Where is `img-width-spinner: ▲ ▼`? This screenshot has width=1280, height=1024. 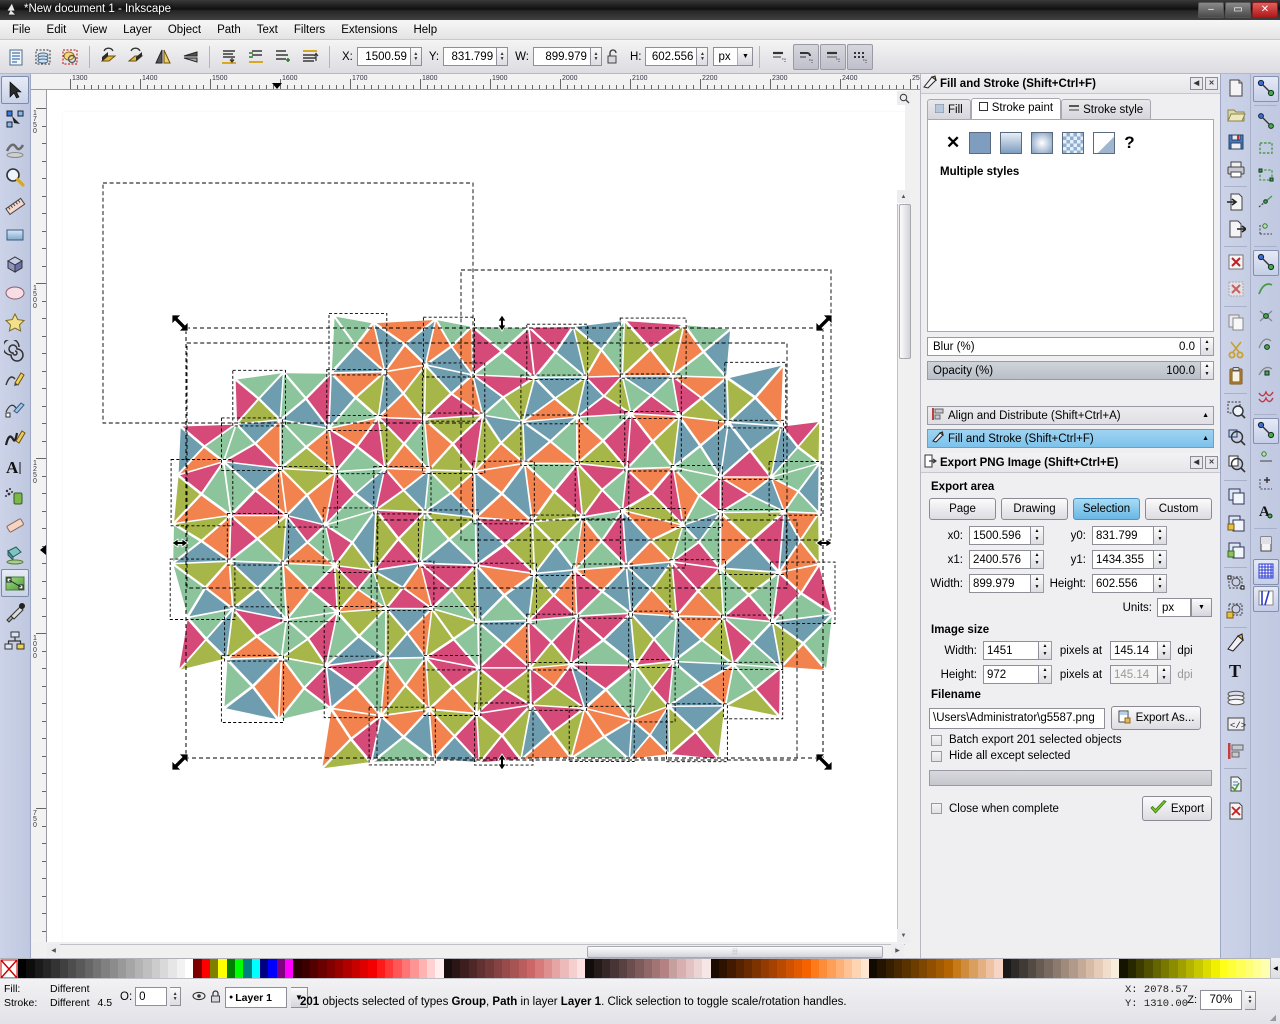 img-width-spinner: ▲ ▼ is located at coordinates (1045, 650).